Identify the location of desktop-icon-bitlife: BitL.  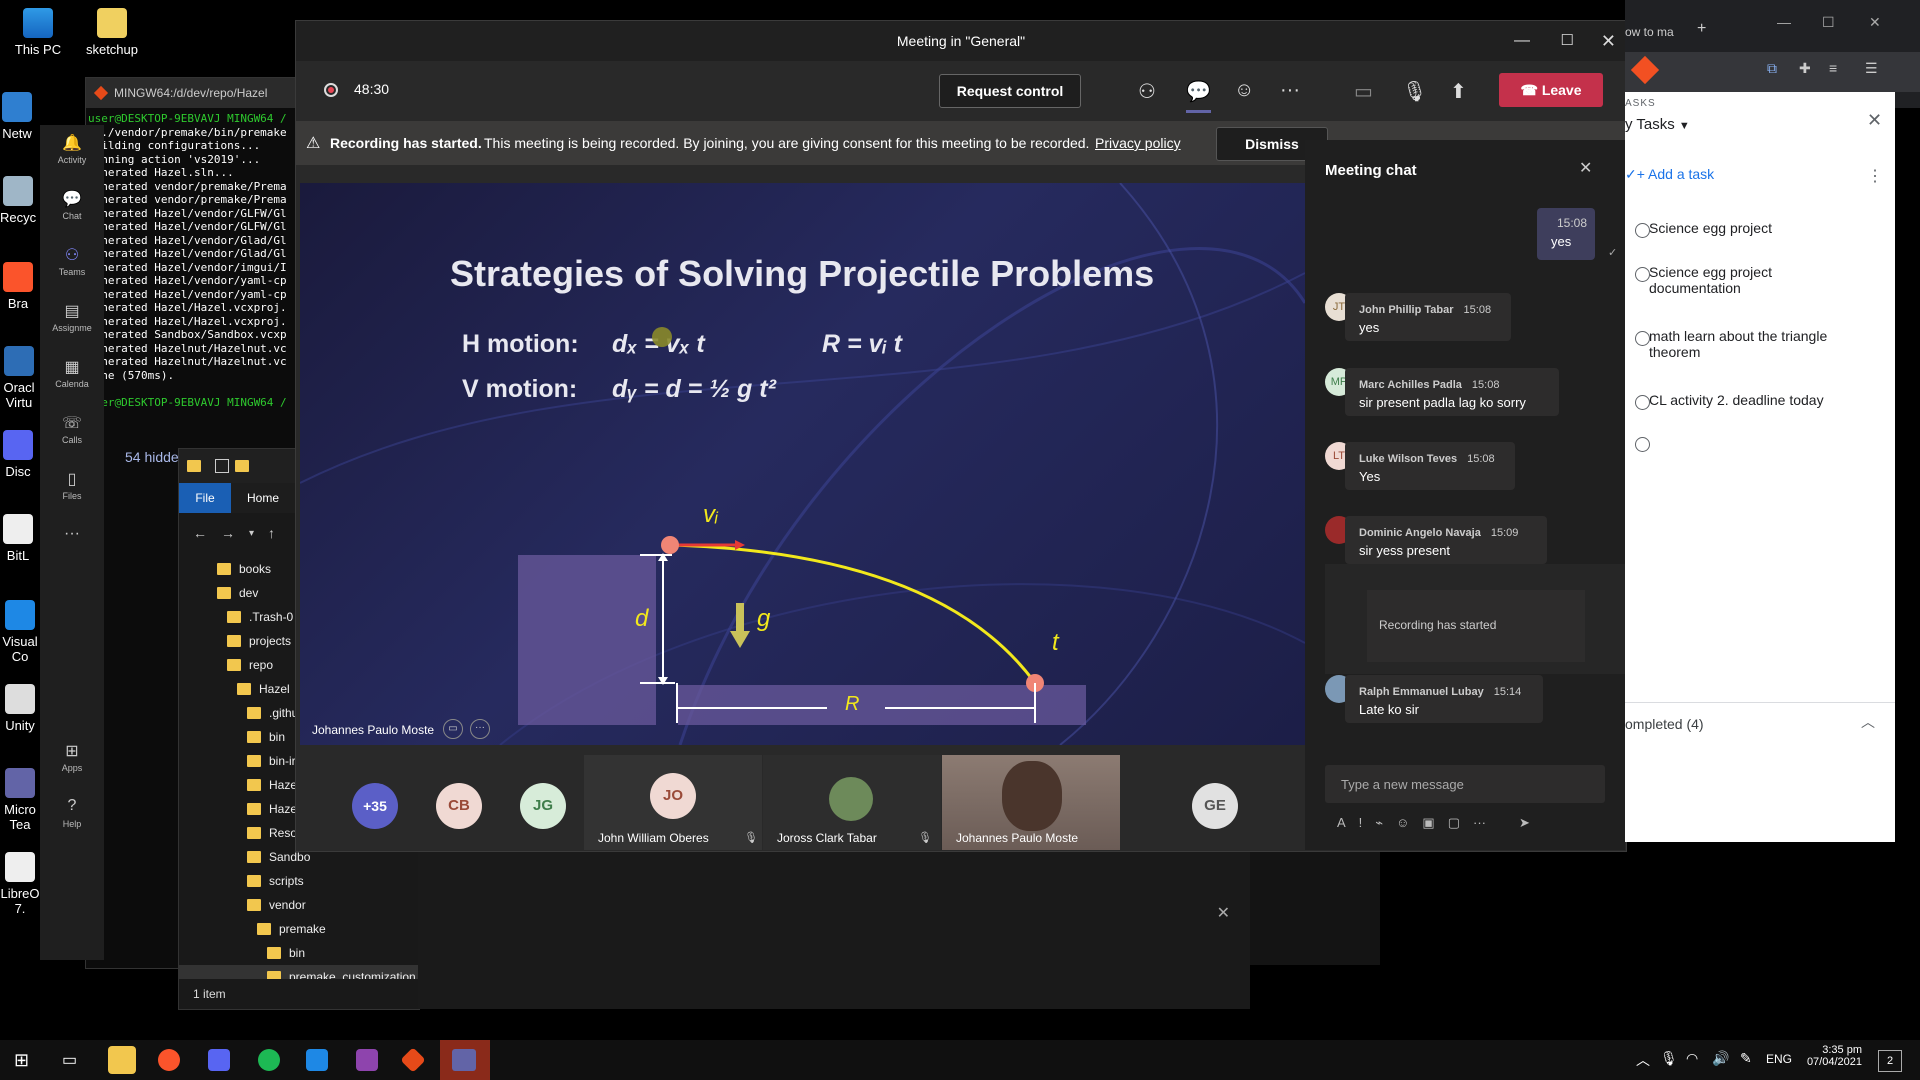
(18, 538).